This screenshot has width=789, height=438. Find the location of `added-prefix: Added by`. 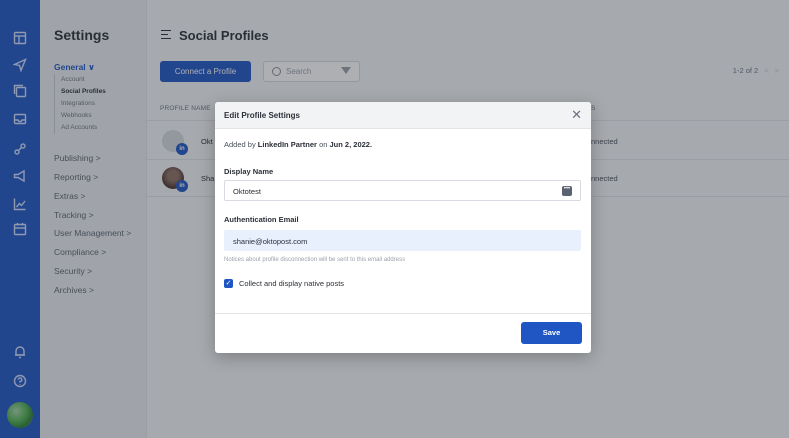

added-prefix: Added by is located at coordinates (240, 144).